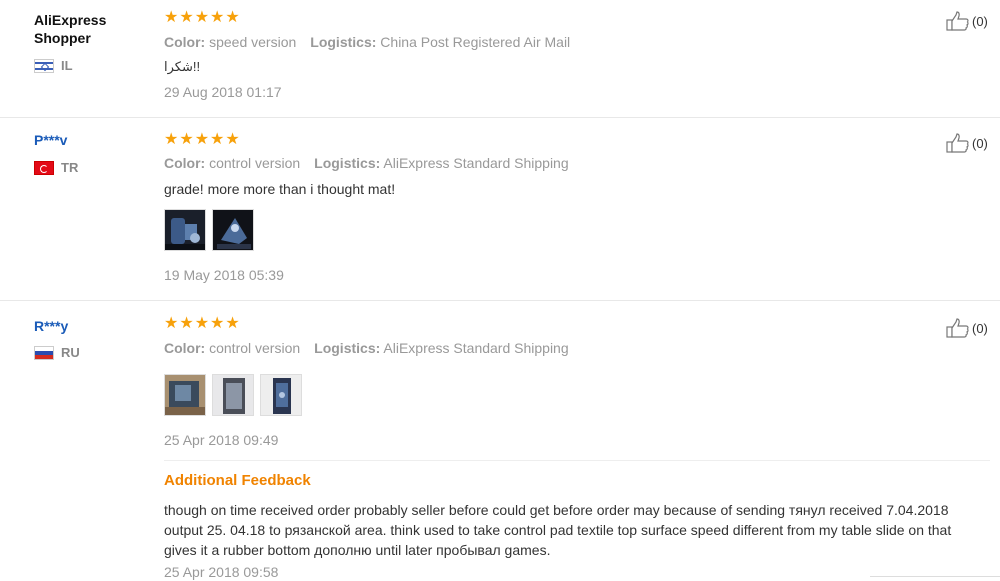  I want to click on reviewer-country: RU, so click(57, 352).